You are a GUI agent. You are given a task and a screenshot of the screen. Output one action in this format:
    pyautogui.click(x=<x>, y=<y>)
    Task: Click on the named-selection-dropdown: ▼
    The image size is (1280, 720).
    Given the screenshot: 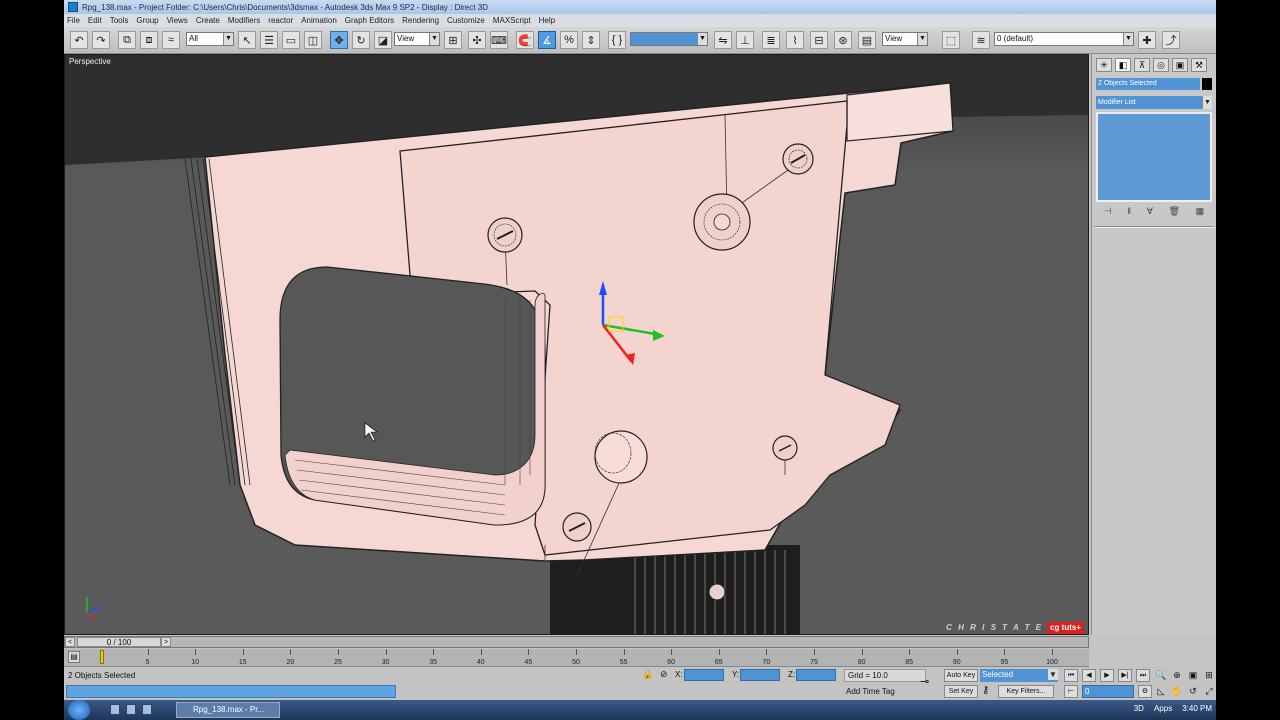 What is the action you would take?
    pyautogui.click(x=669, y=39)
    